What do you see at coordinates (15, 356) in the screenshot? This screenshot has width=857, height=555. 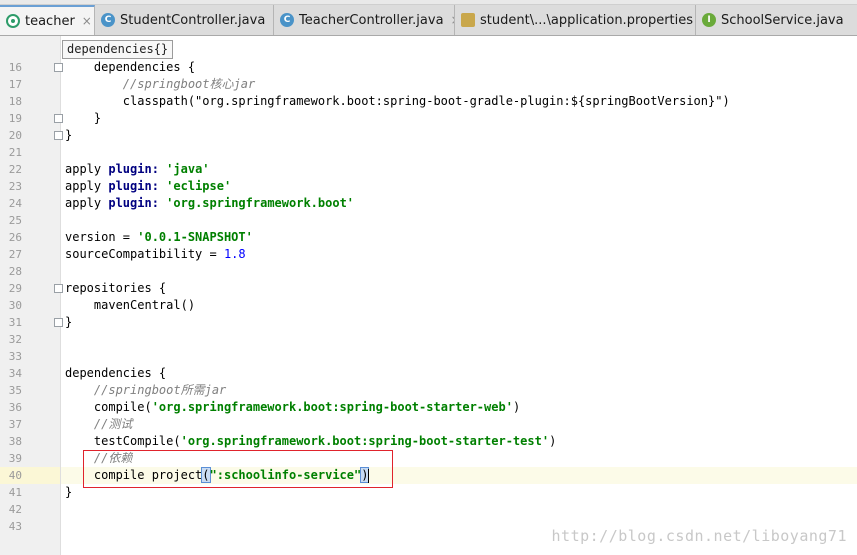 I see `line-number: 33` at bounding box center [15, 356].